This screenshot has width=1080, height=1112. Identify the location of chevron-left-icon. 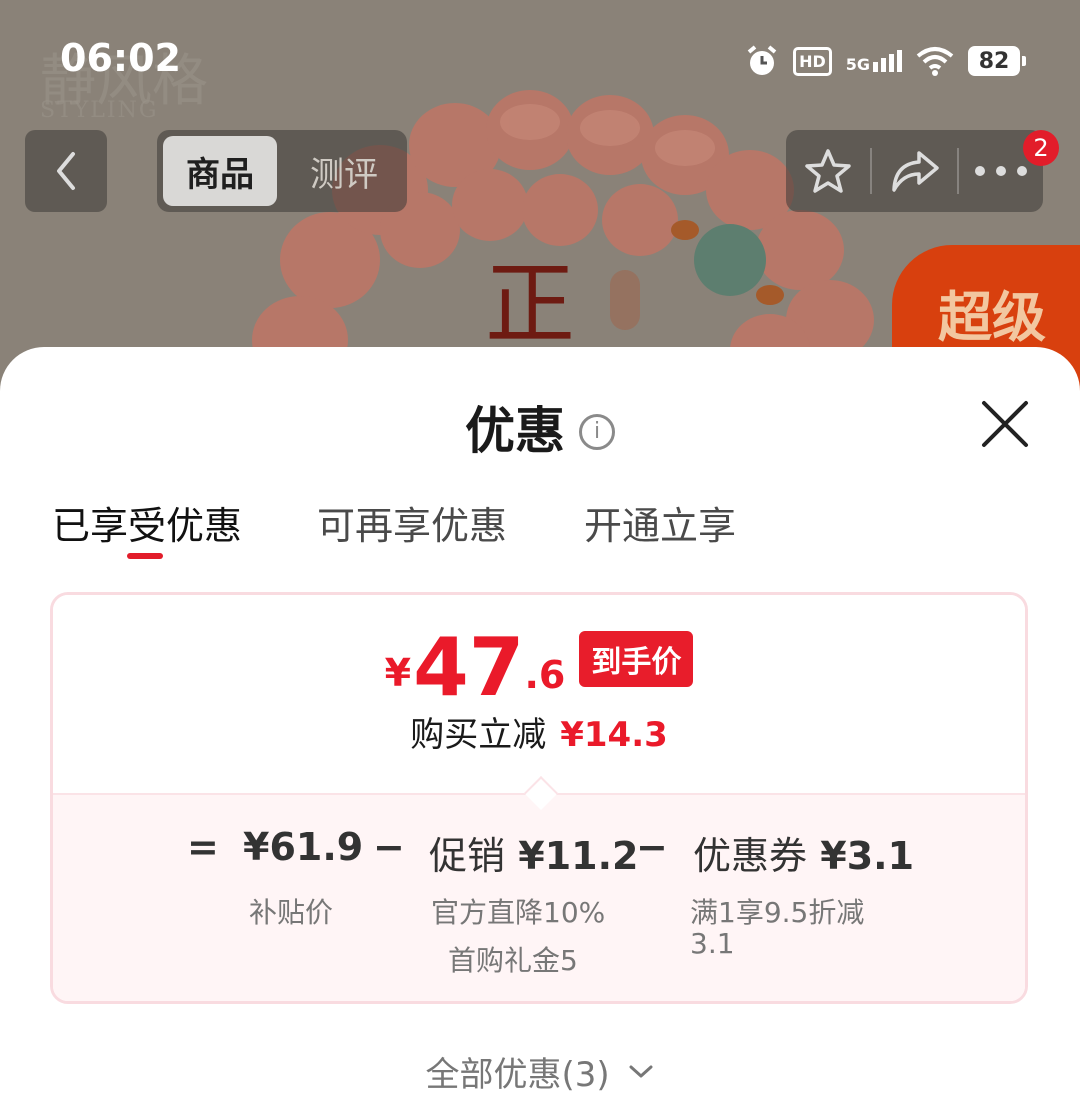
(66, 171).